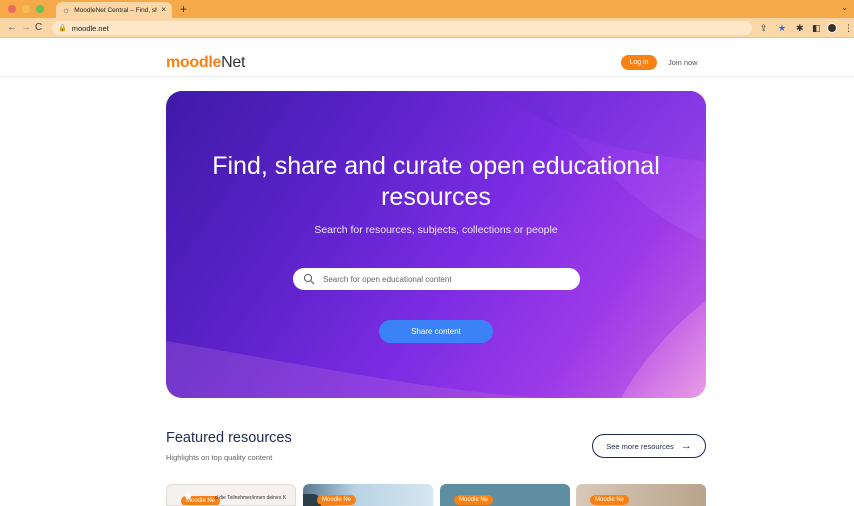 The height and width of the screenshot is (506, 854). What do you see at coordinates (62, 28) in the screenshot?
I see `lock-icon: 🔒` at bounding box center [62, 28].